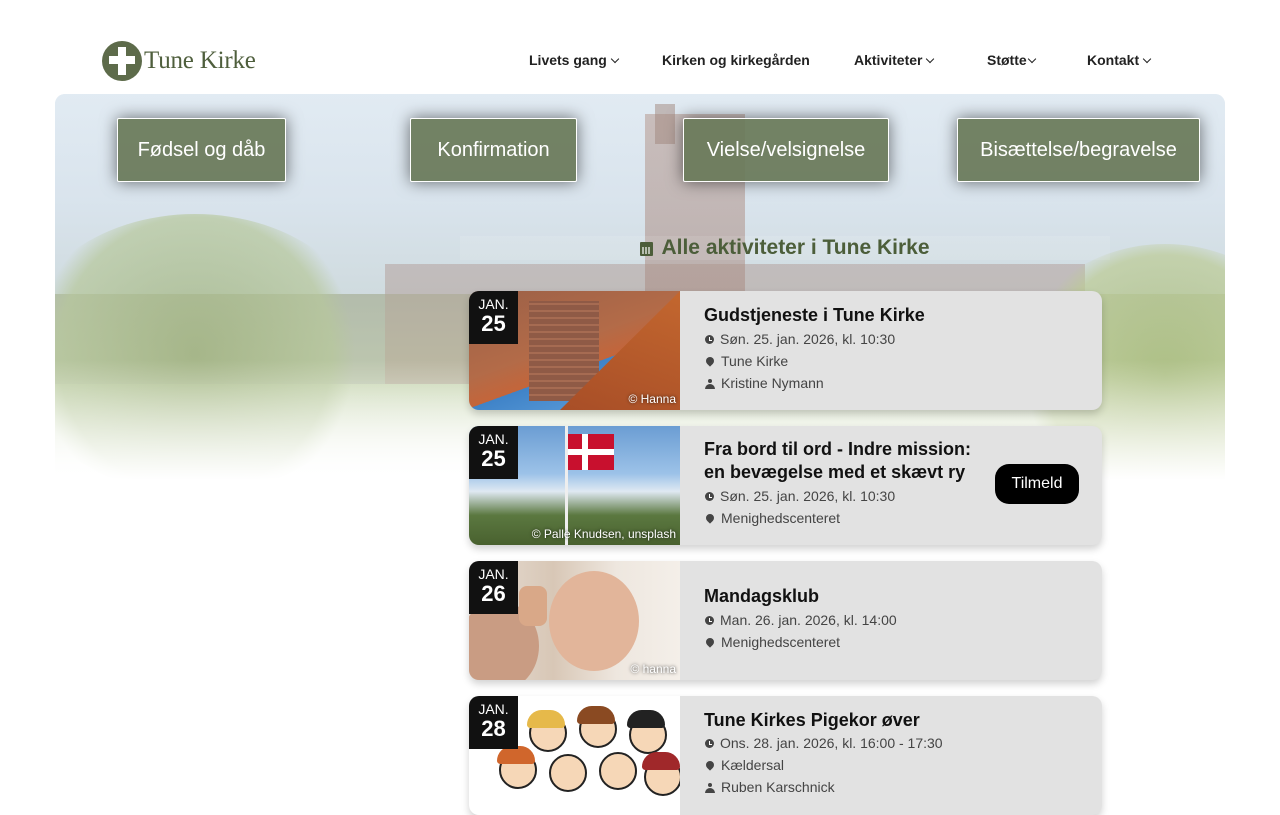  I want to click on site-logo: Tune Kirke, so click(179, 61).